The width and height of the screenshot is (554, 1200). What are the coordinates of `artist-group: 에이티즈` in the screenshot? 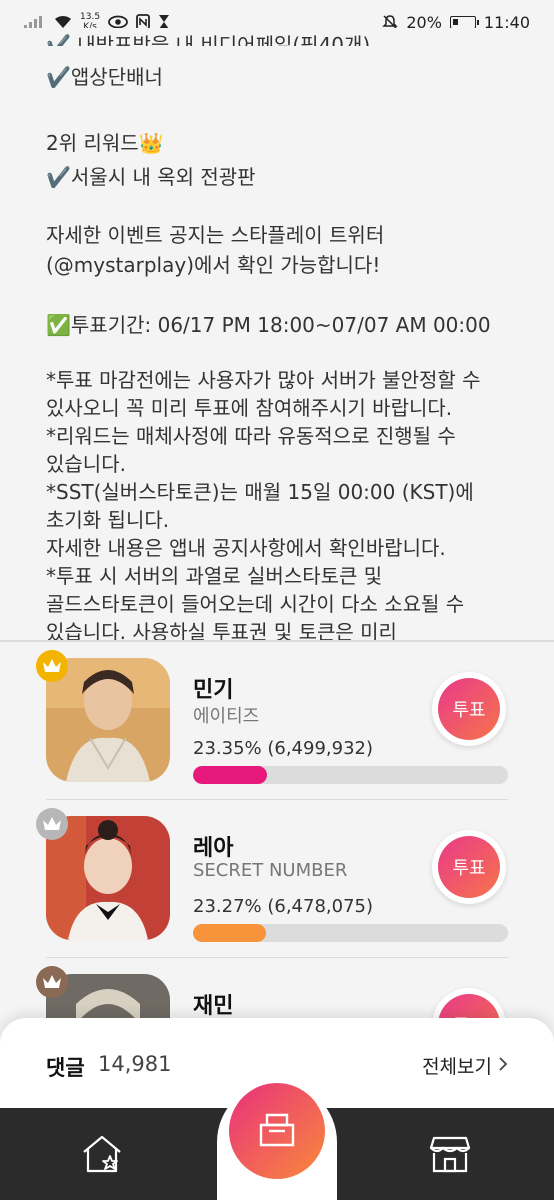 It's located at (226, 716).